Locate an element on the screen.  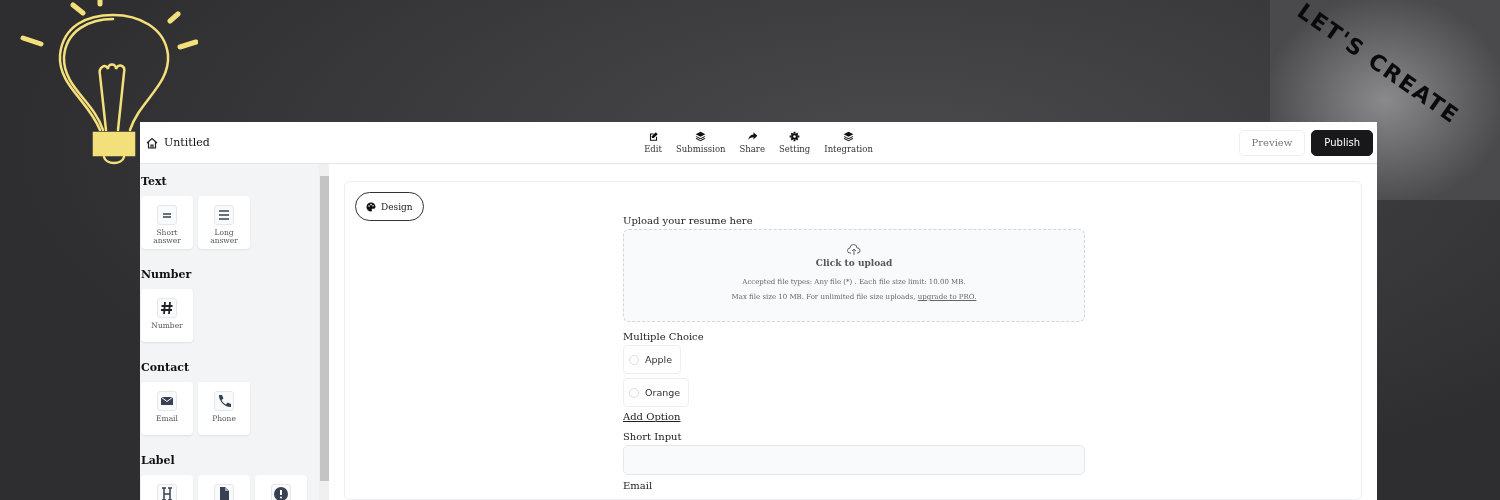
nav-tab: Setting is located at coordinates (794, 142).